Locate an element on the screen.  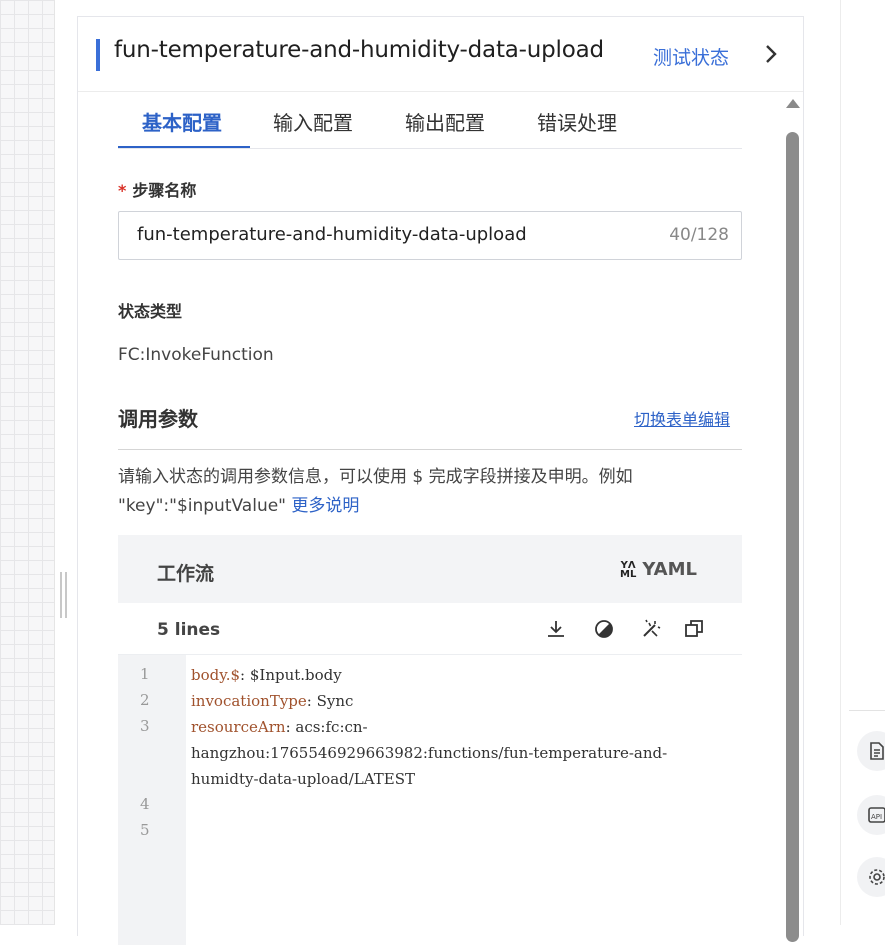
required-mark: * is located at coordinates (122, 190).